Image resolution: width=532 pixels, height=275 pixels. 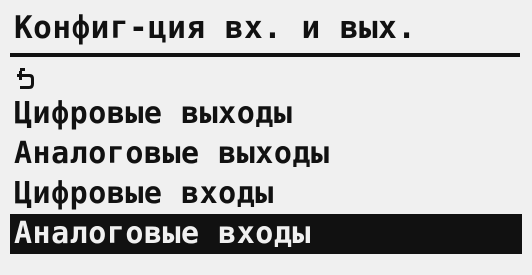 I want to click on menu-item-analog-inputs: Аналоговые входы, so click(x=266, y=234).